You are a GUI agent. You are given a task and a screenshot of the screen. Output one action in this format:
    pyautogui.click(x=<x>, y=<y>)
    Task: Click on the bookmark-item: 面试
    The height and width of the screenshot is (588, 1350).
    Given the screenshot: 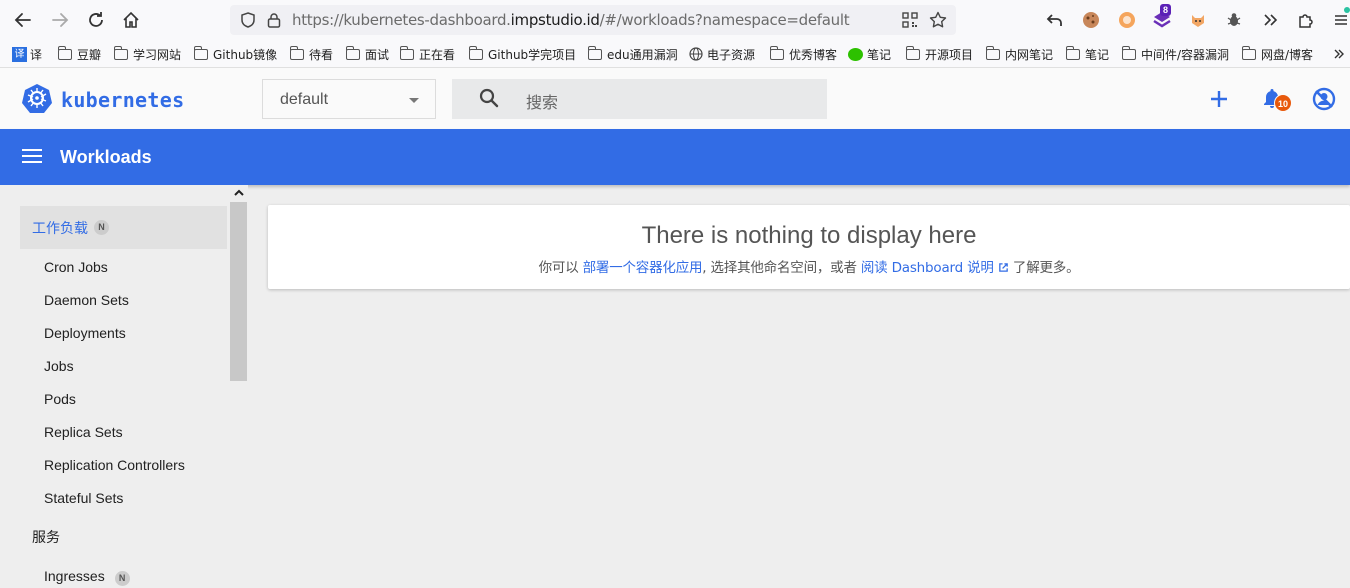 What is the action you would take?
    pyautogui.click(x=367, y=54)
    